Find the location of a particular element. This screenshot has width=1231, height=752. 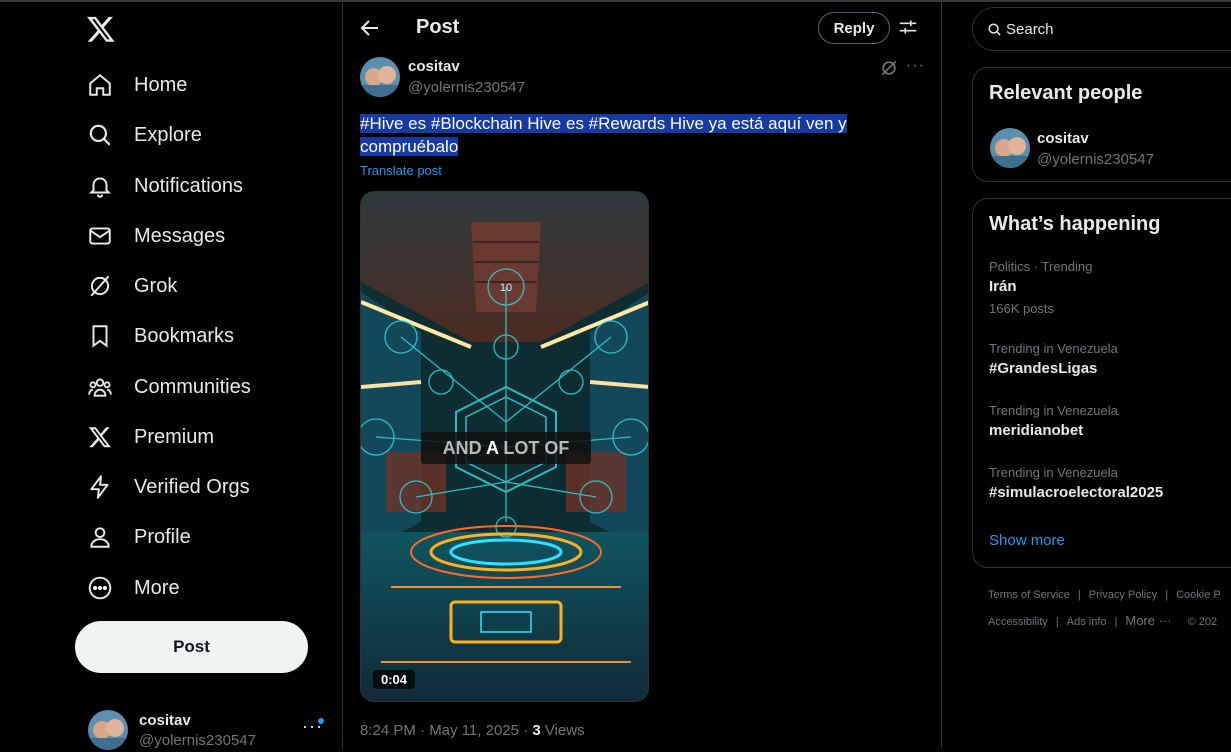

post-author-avatar is located at coordinates (380, 77).